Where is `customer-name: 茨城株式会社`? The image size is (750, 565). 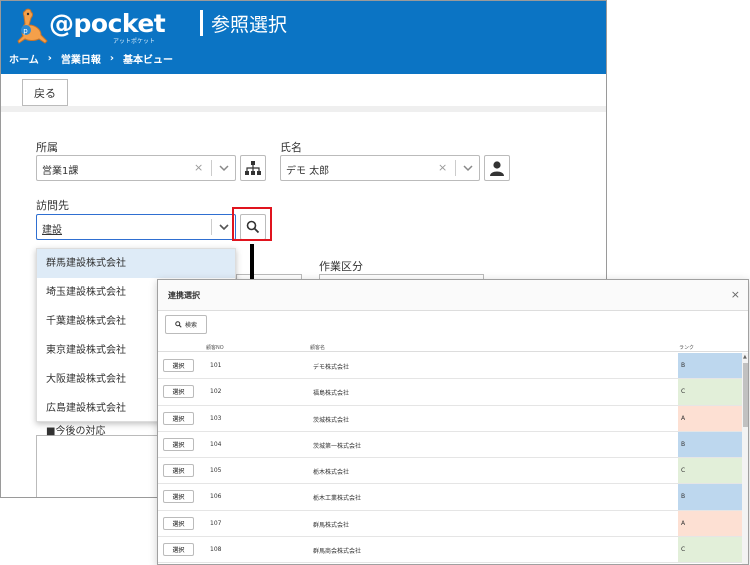 customer-name: 茨城株式会社 is located at coordinates (331, 420).